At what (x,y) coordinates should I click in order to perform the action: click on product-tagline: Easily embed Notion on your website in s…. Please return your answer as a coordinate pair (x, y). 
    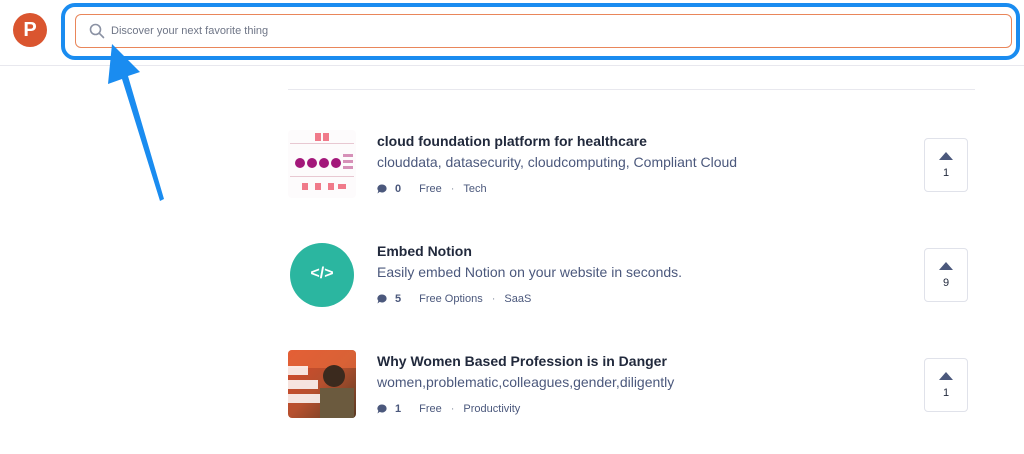
    Looking at the image, I should click on (530, 272).